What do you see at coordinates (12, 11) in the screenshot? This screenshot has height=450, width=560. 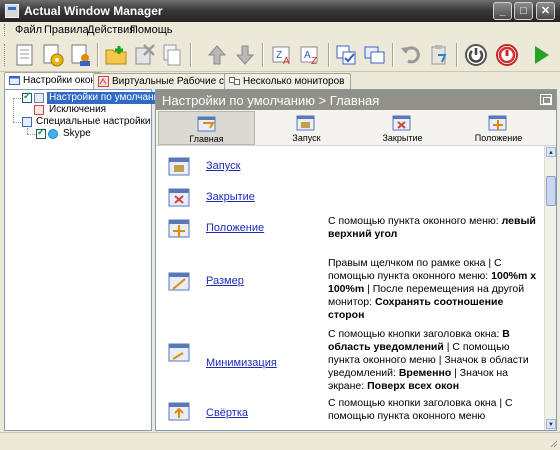 I see `app-icon` at bounding box center [12, 11].